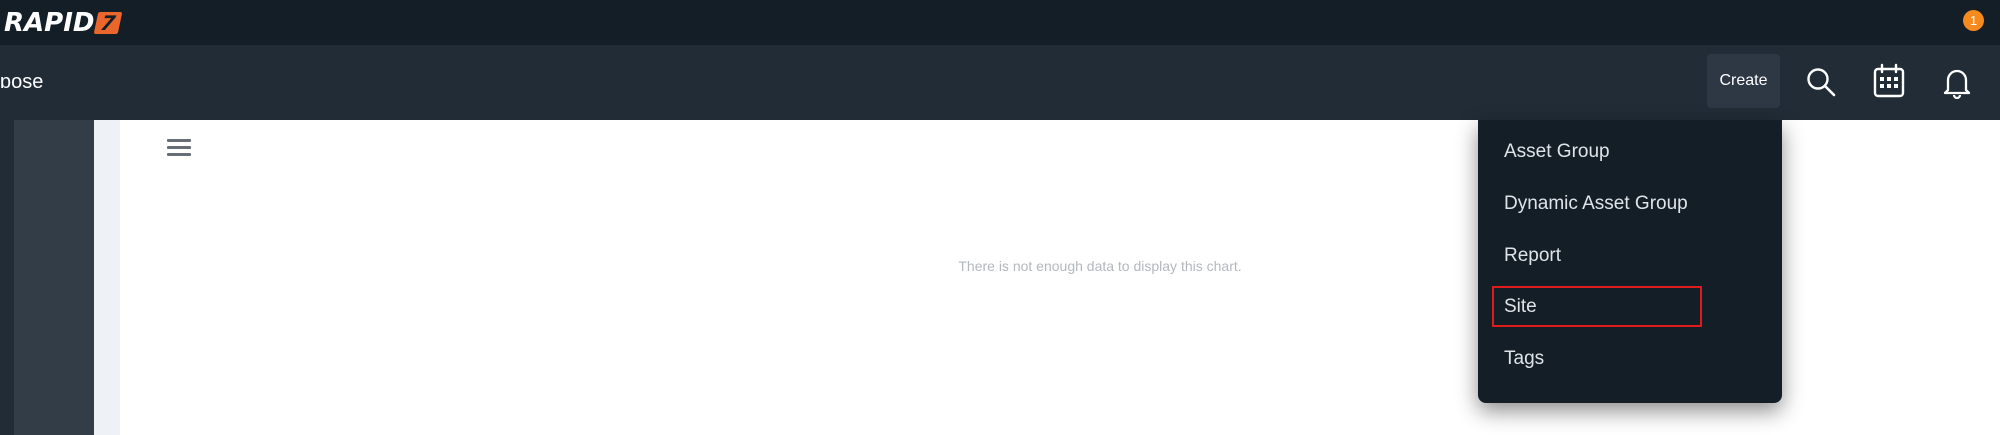  What do you see at coordinates (7, 277) in the screenshot?
I see `left-rail` at bounding box center [7, 277].